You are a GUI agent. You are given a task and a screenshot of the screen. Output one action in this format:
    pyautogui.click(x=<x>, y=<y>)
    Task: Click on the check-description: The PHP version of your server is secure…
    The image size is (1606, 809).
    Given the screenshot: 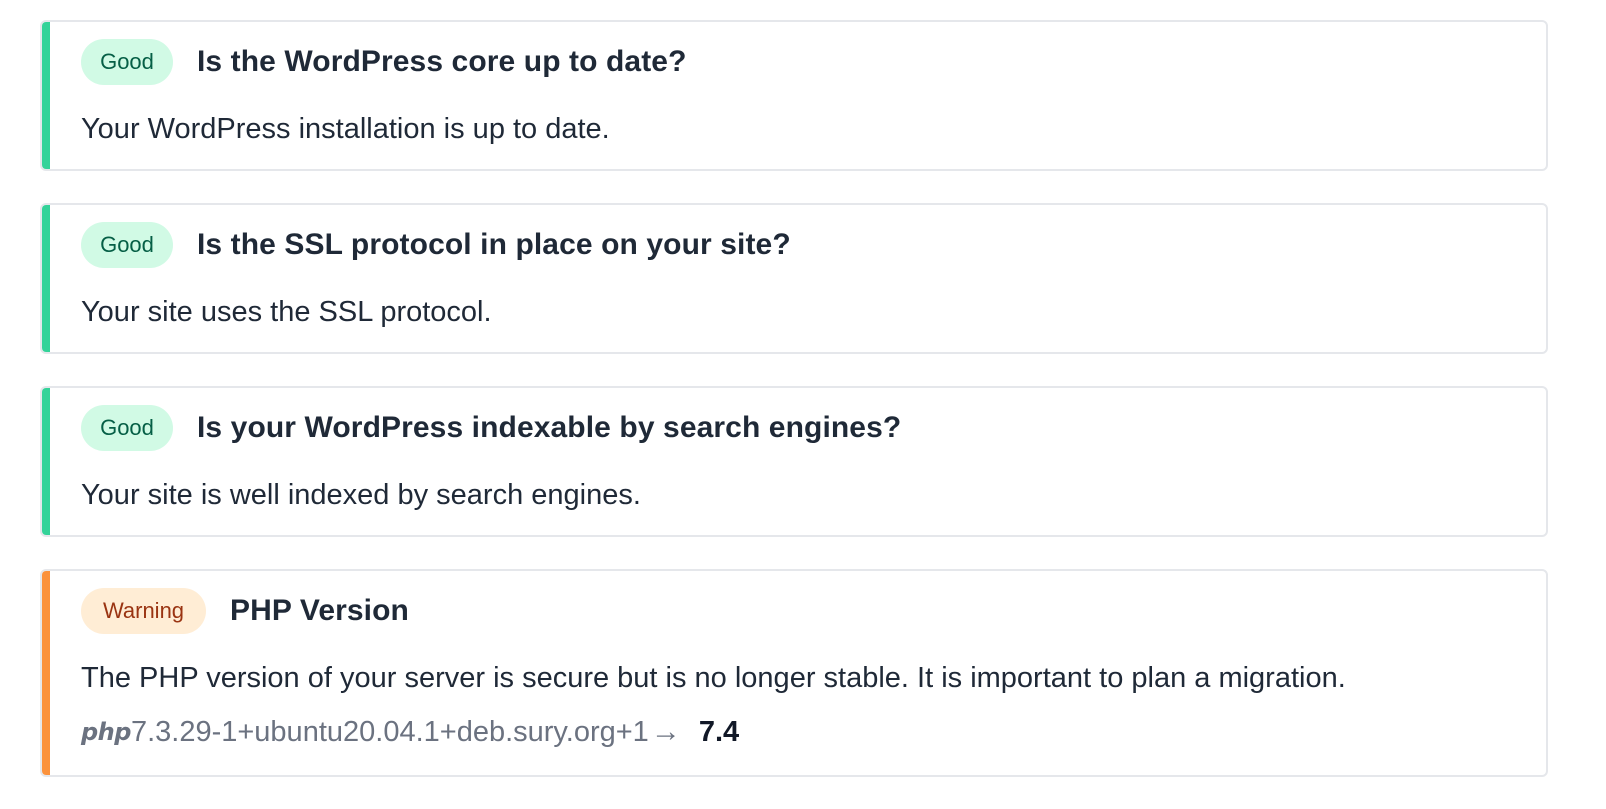 What is the action you would take?
    pyautogui.click(x=713, y=678)
    